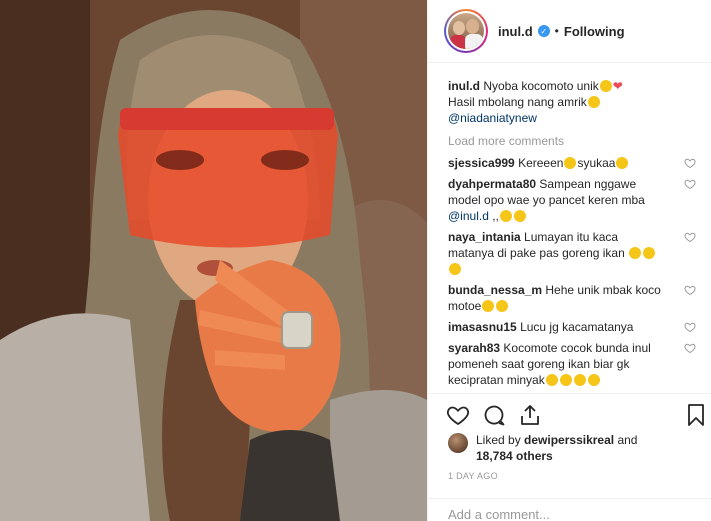  What do you see at coordinates (458, 415) in the screenshot?
I see `heart-icon` at bounding box center [458, 415].